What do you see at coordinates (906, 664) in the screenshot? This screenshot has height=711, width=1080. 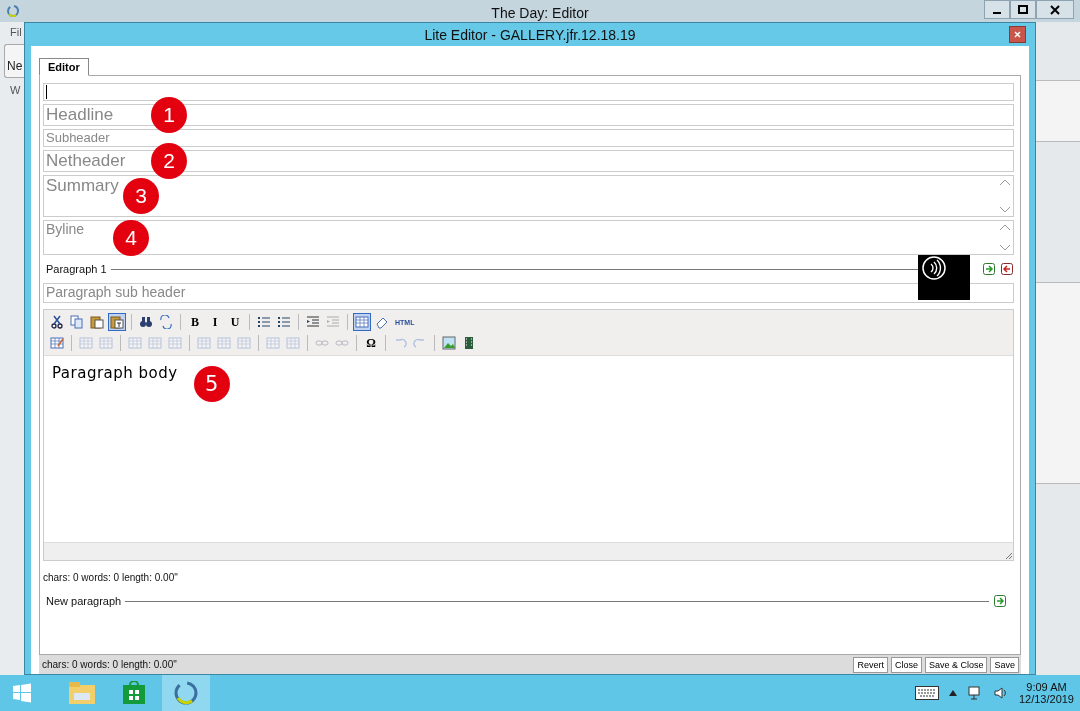 I see `footer-button: Close` at bounding box center [906, 664].